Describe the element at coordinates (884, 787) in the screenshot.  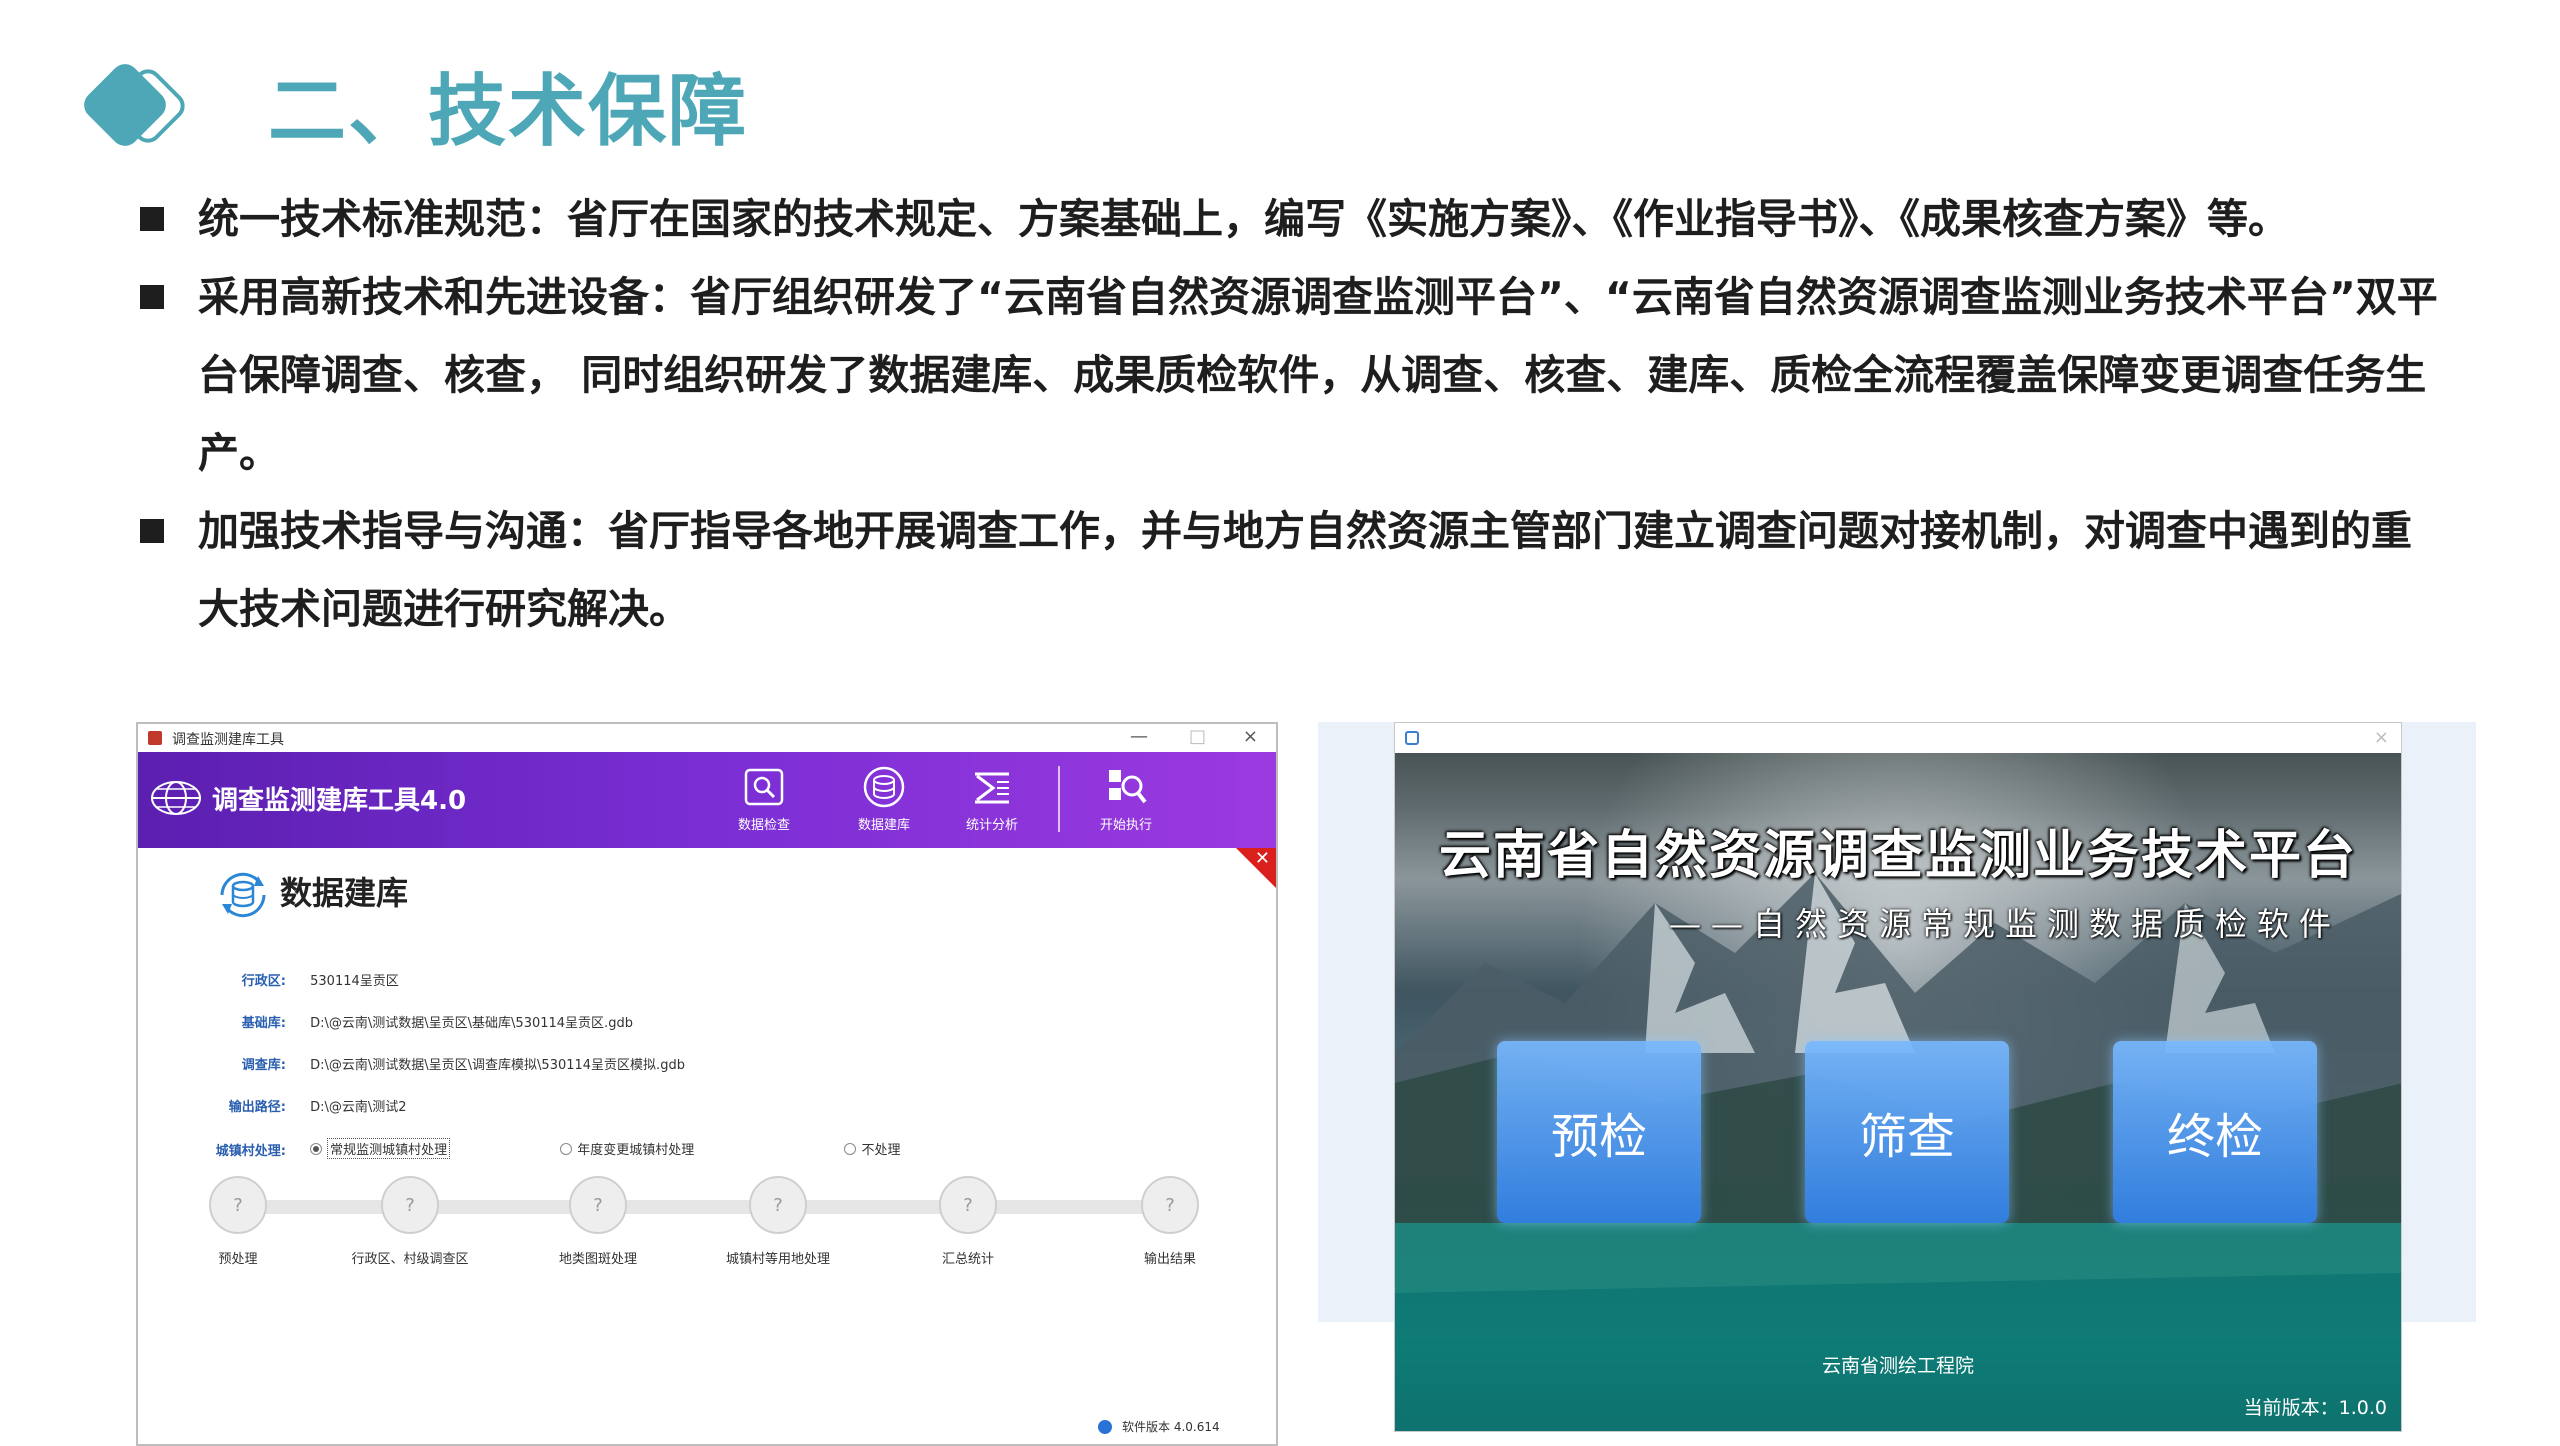
I see `database-icon` at that location.